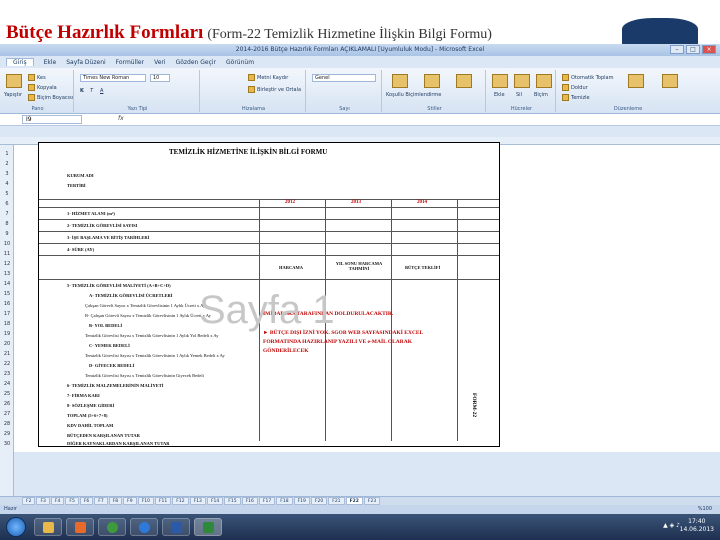  Describe the element at coordinates (160, 78) in the screenshot. I see `font-size-select: 10` at that location.